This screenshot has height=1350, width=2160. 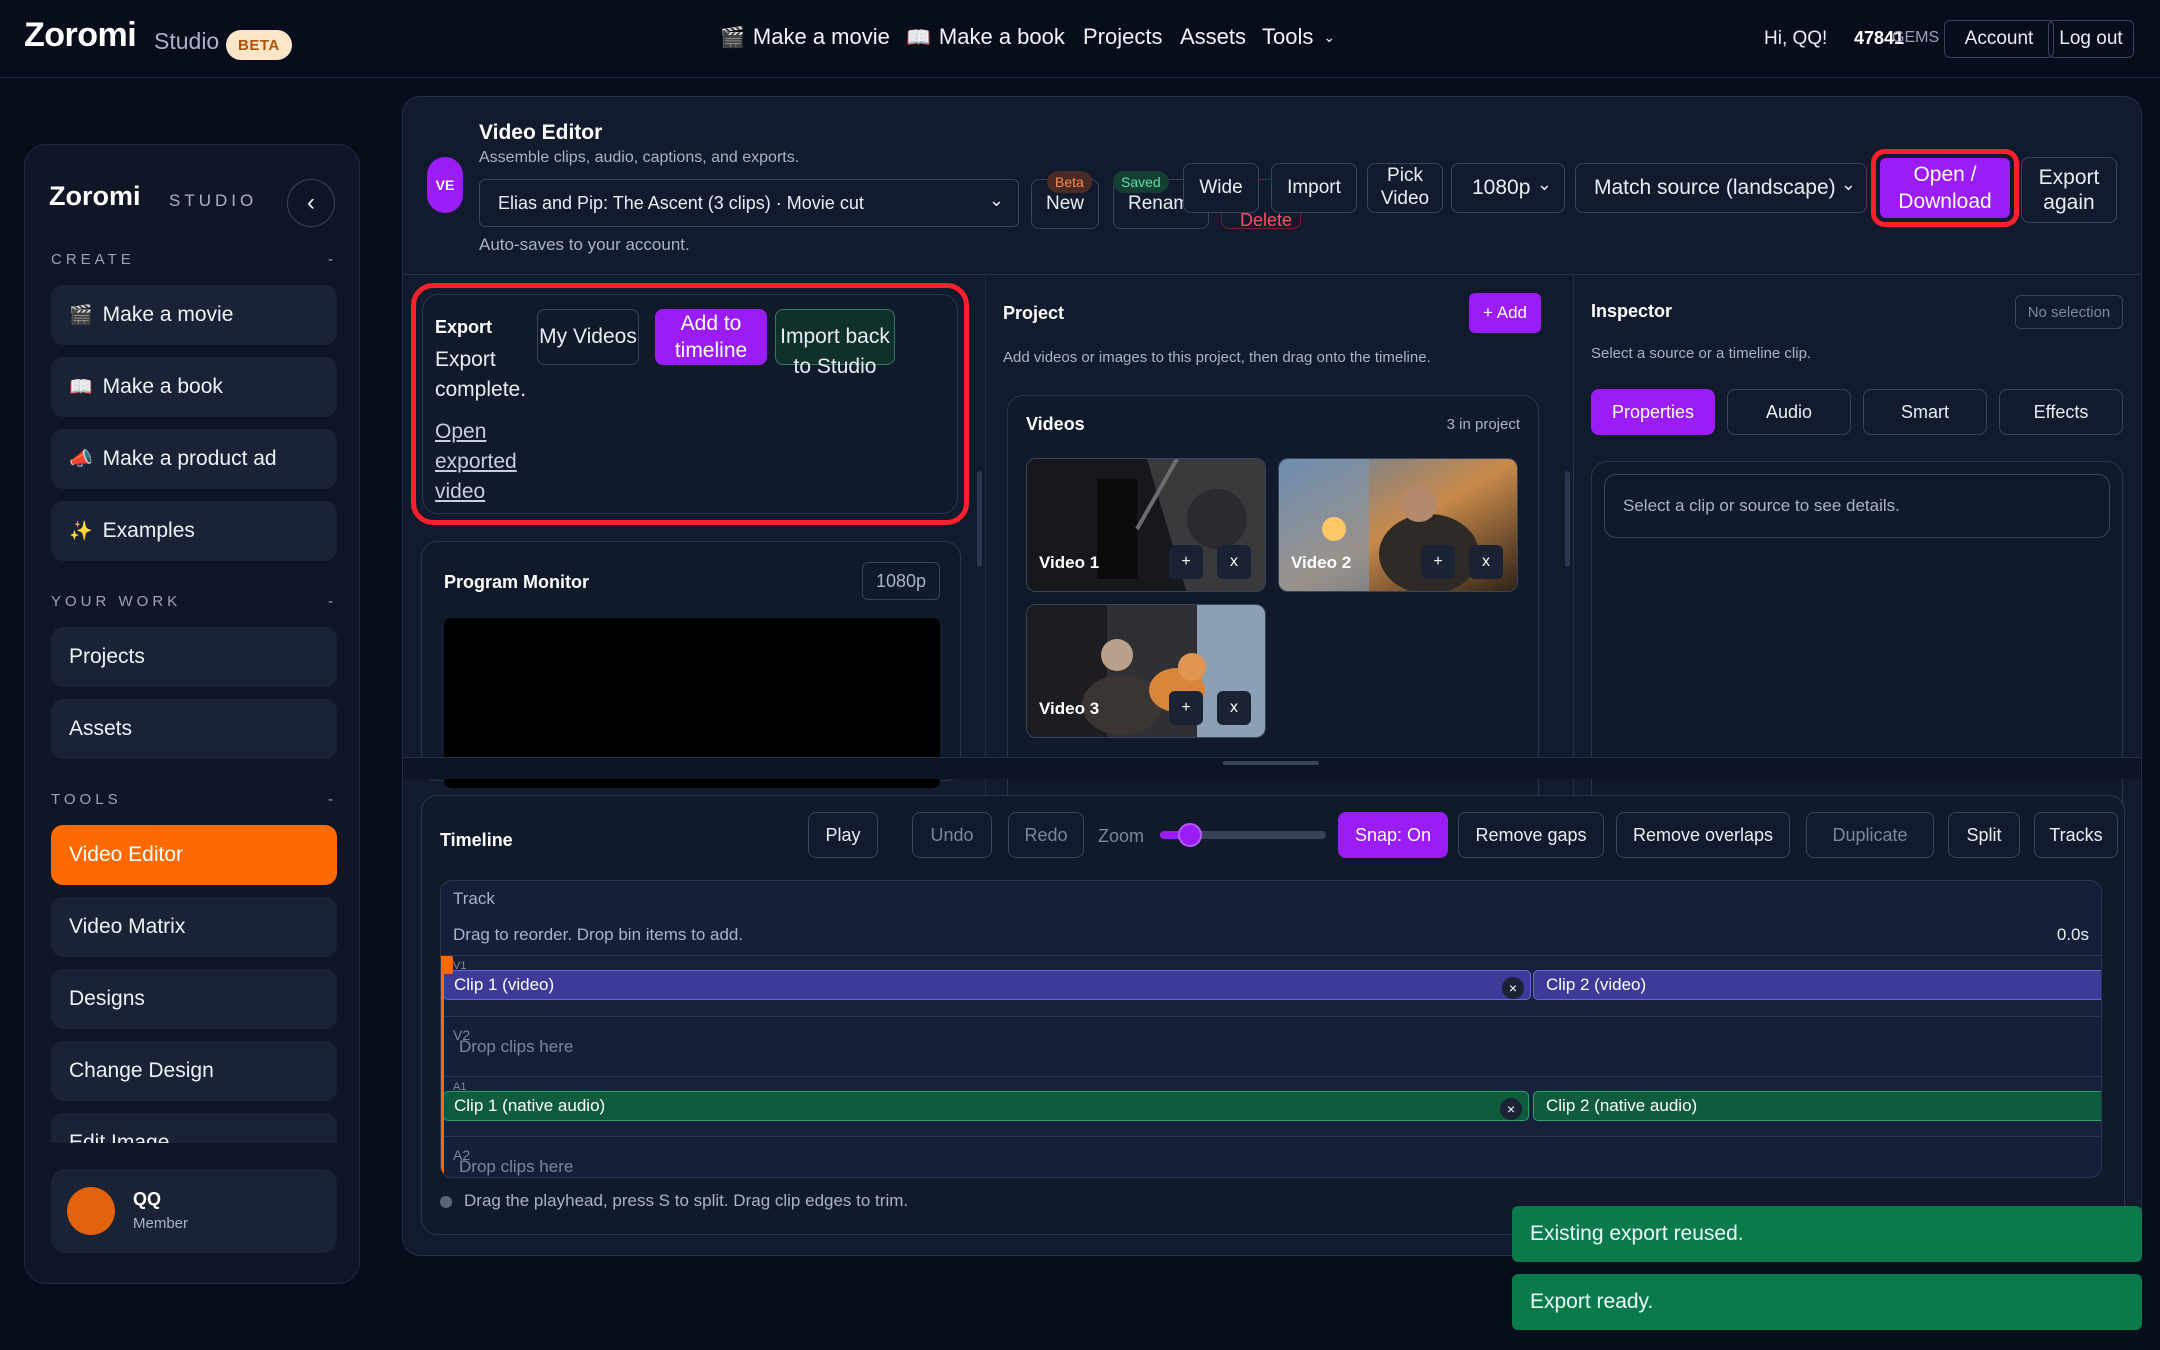 I want to click on logout-button: Log out, so click(x=2091, y=39).